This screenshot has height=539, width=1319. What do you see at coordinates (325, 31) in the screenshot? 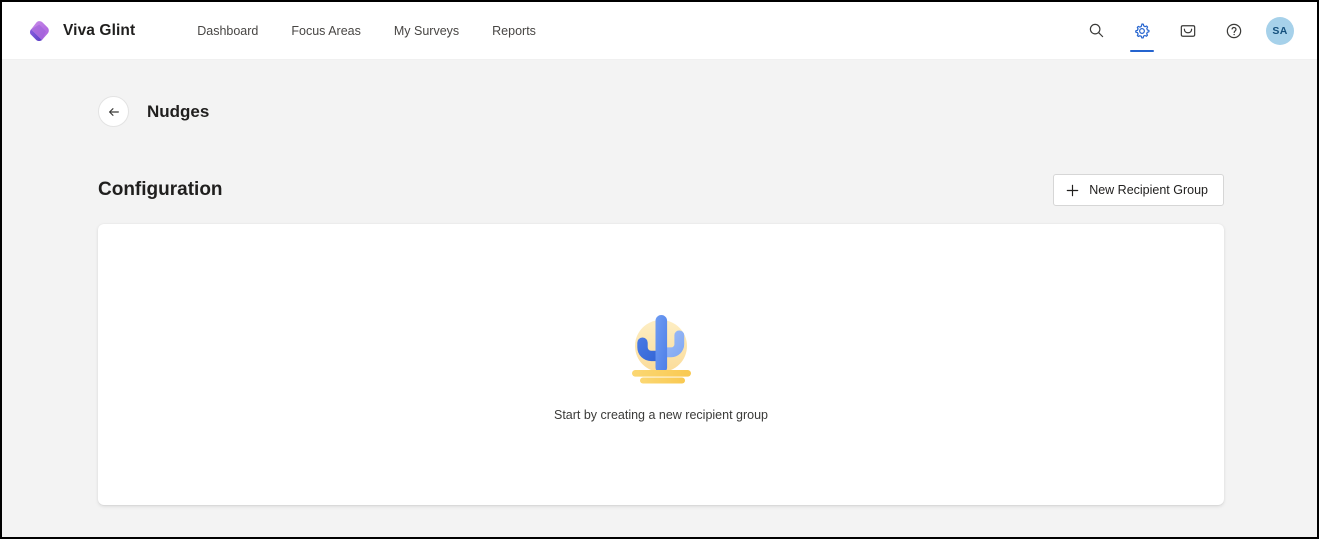
I see `nav-link-focus-areas: Focus Areas` at bounding box center [325, 31].